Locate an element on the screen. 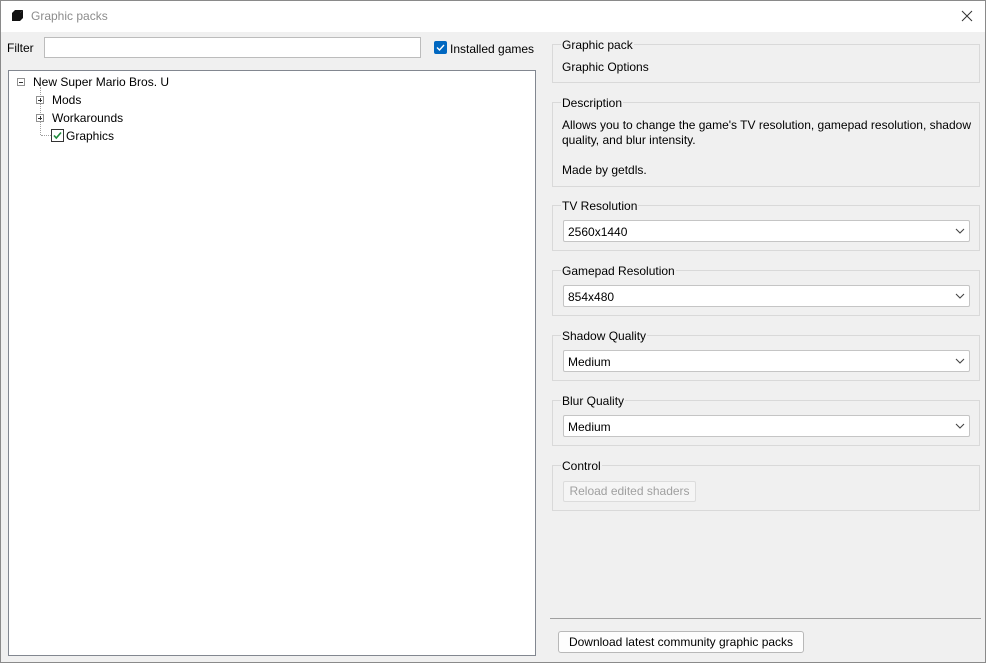 The height and width of the screenshot is (663, 986). window-title: Graphic packs is located at coordinates (69, 16).